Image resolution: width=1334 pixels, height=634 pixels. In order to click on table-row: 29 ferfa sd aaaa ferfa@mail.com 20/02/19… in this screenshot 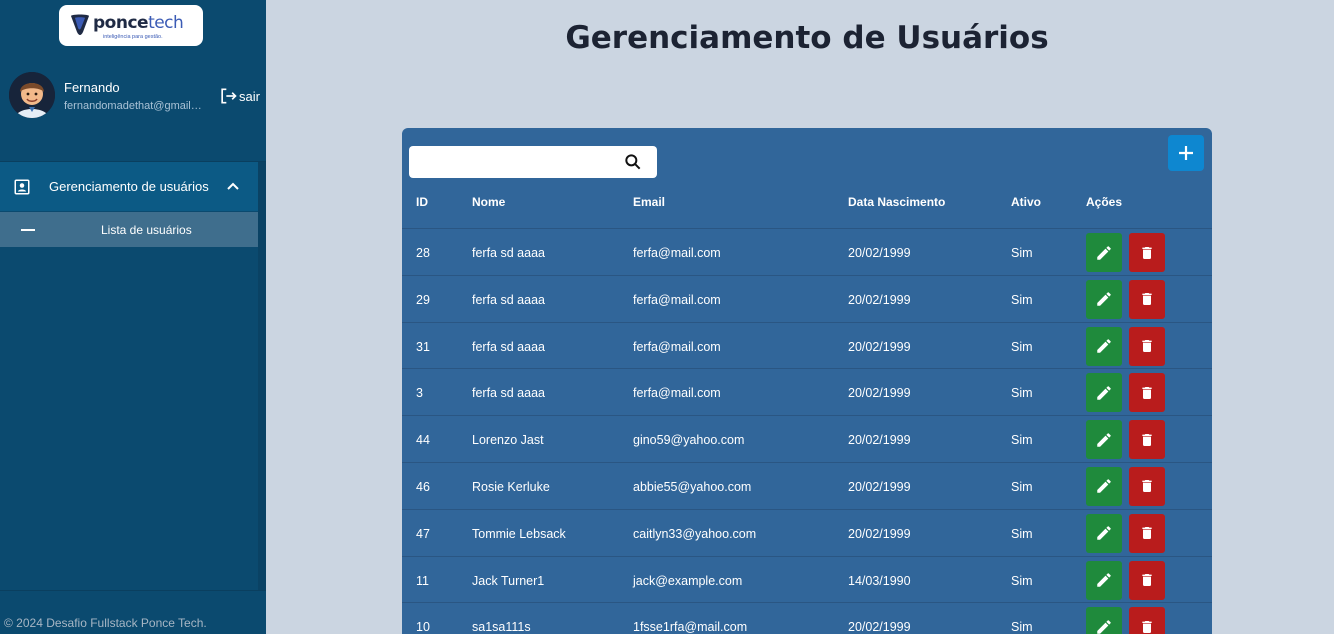, I will do `click(807, 298)`.